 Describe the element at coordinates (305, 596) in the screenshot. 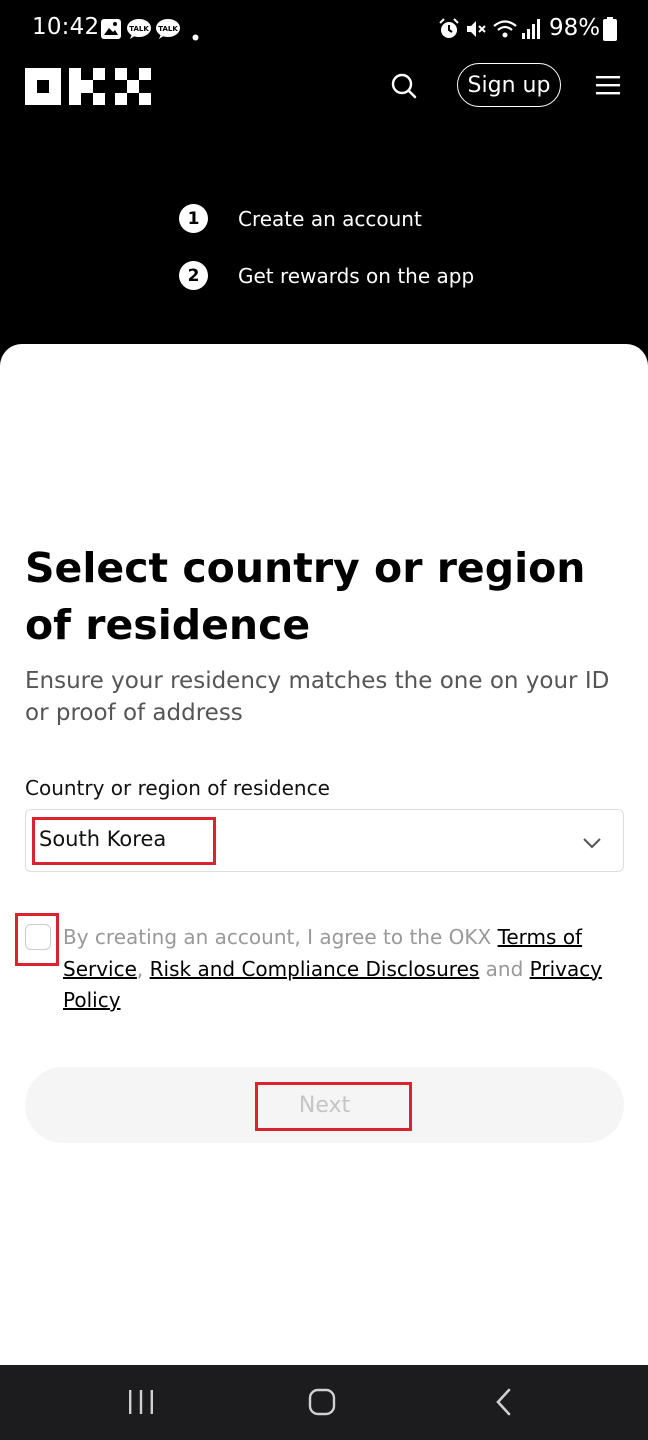

I see `page-title: Select country or region of residence` at that location.